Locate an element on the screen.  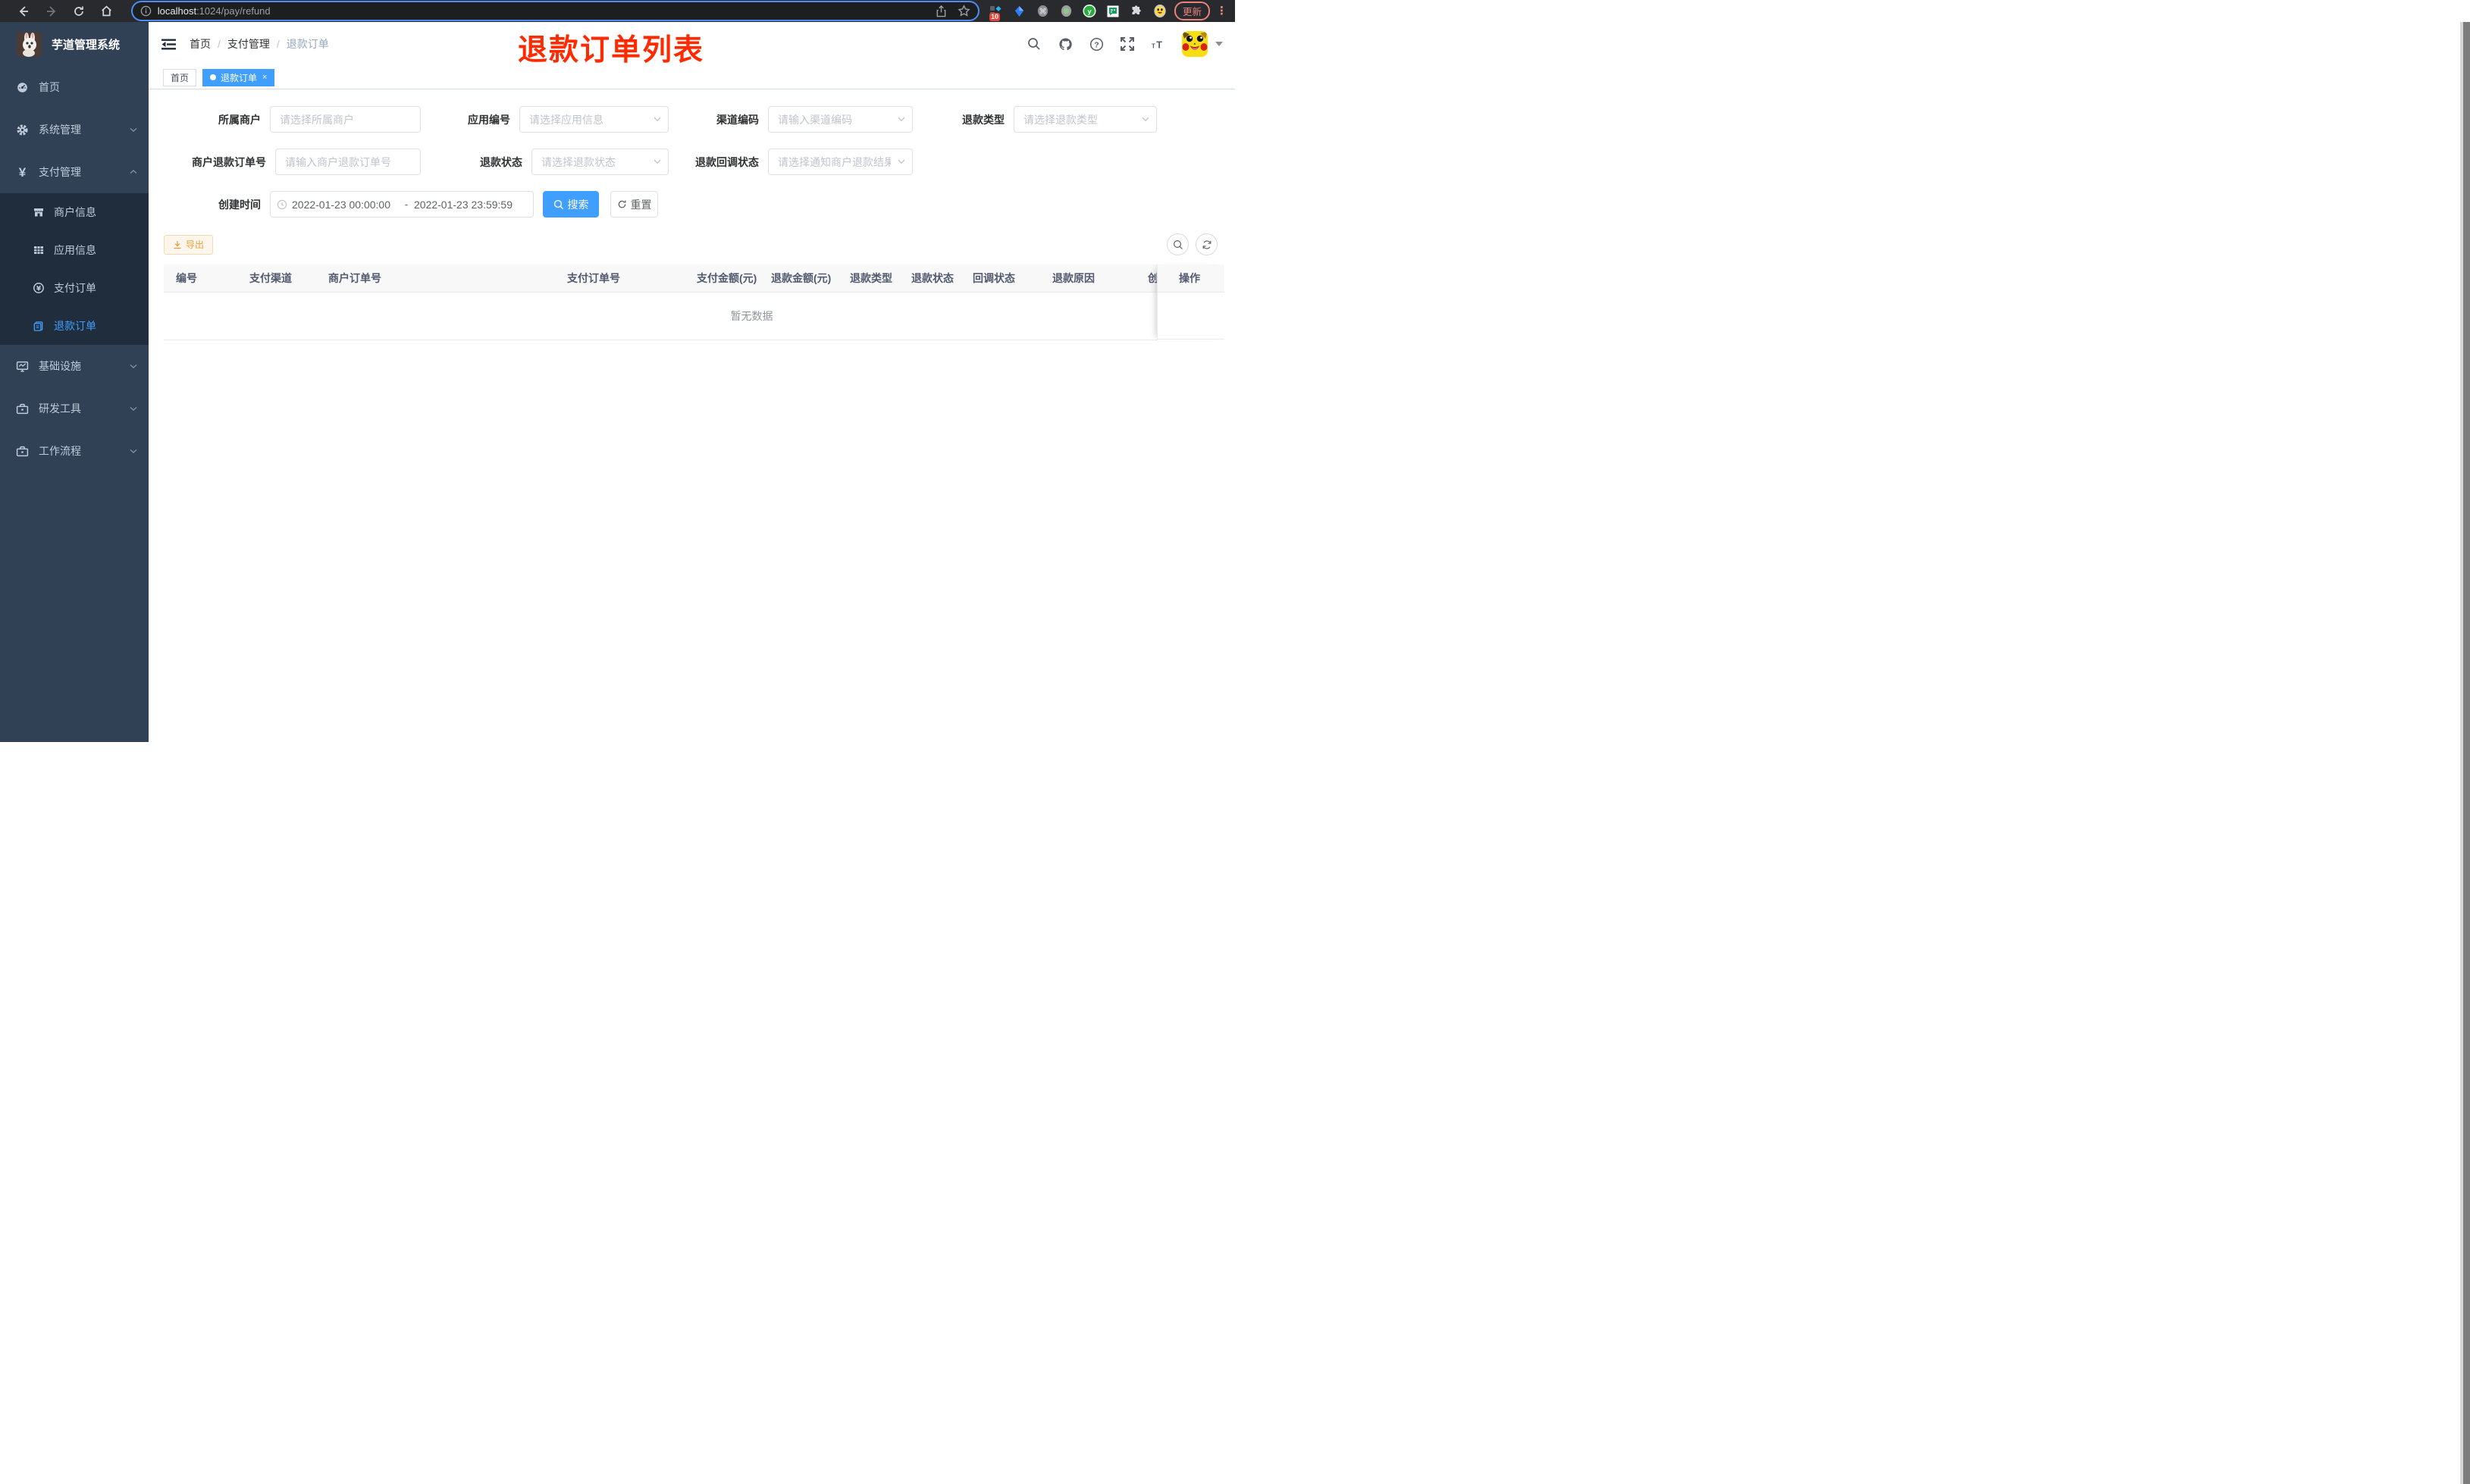
search-button: 搜索 is located at coordinates (571, 205).